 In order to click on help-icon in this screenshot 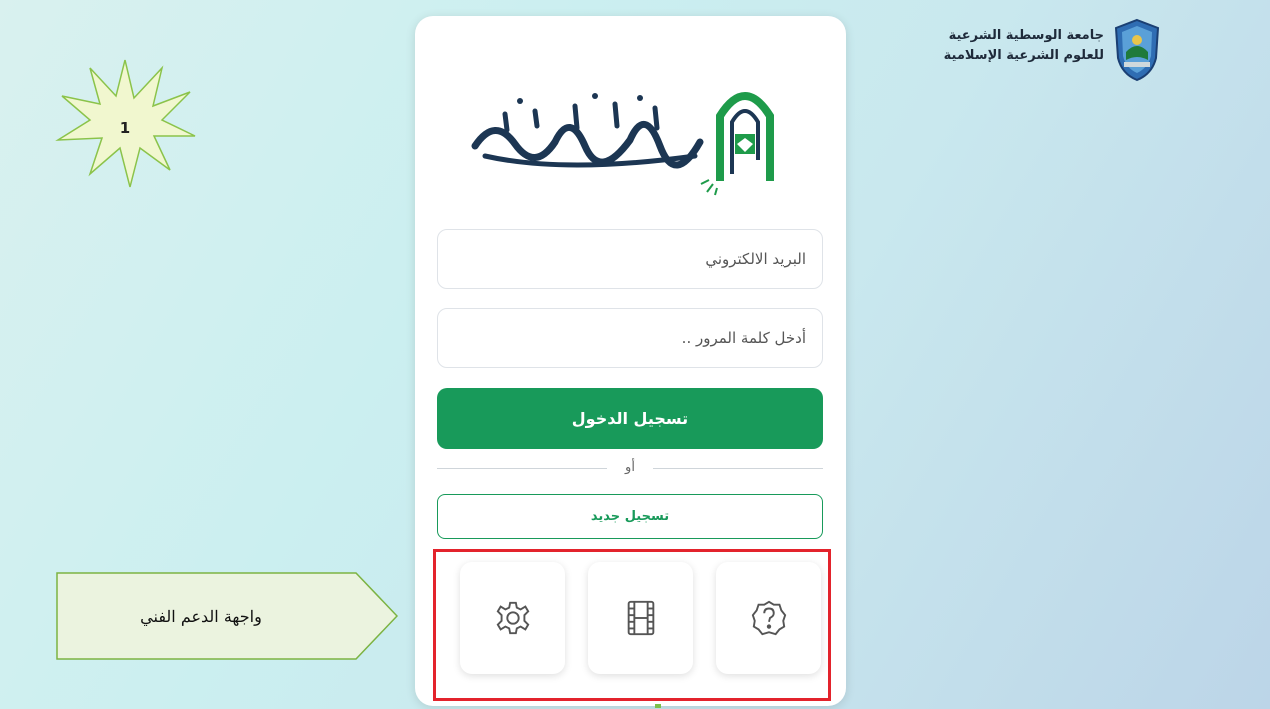, I will do `click(768, 618)`.